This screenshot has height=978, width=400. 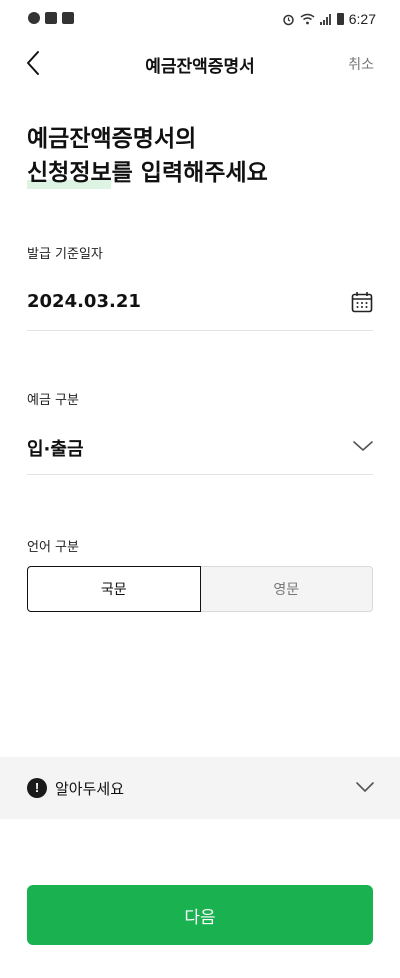 I want to click on status-bar: 6:27, so click(x=200, y=20).